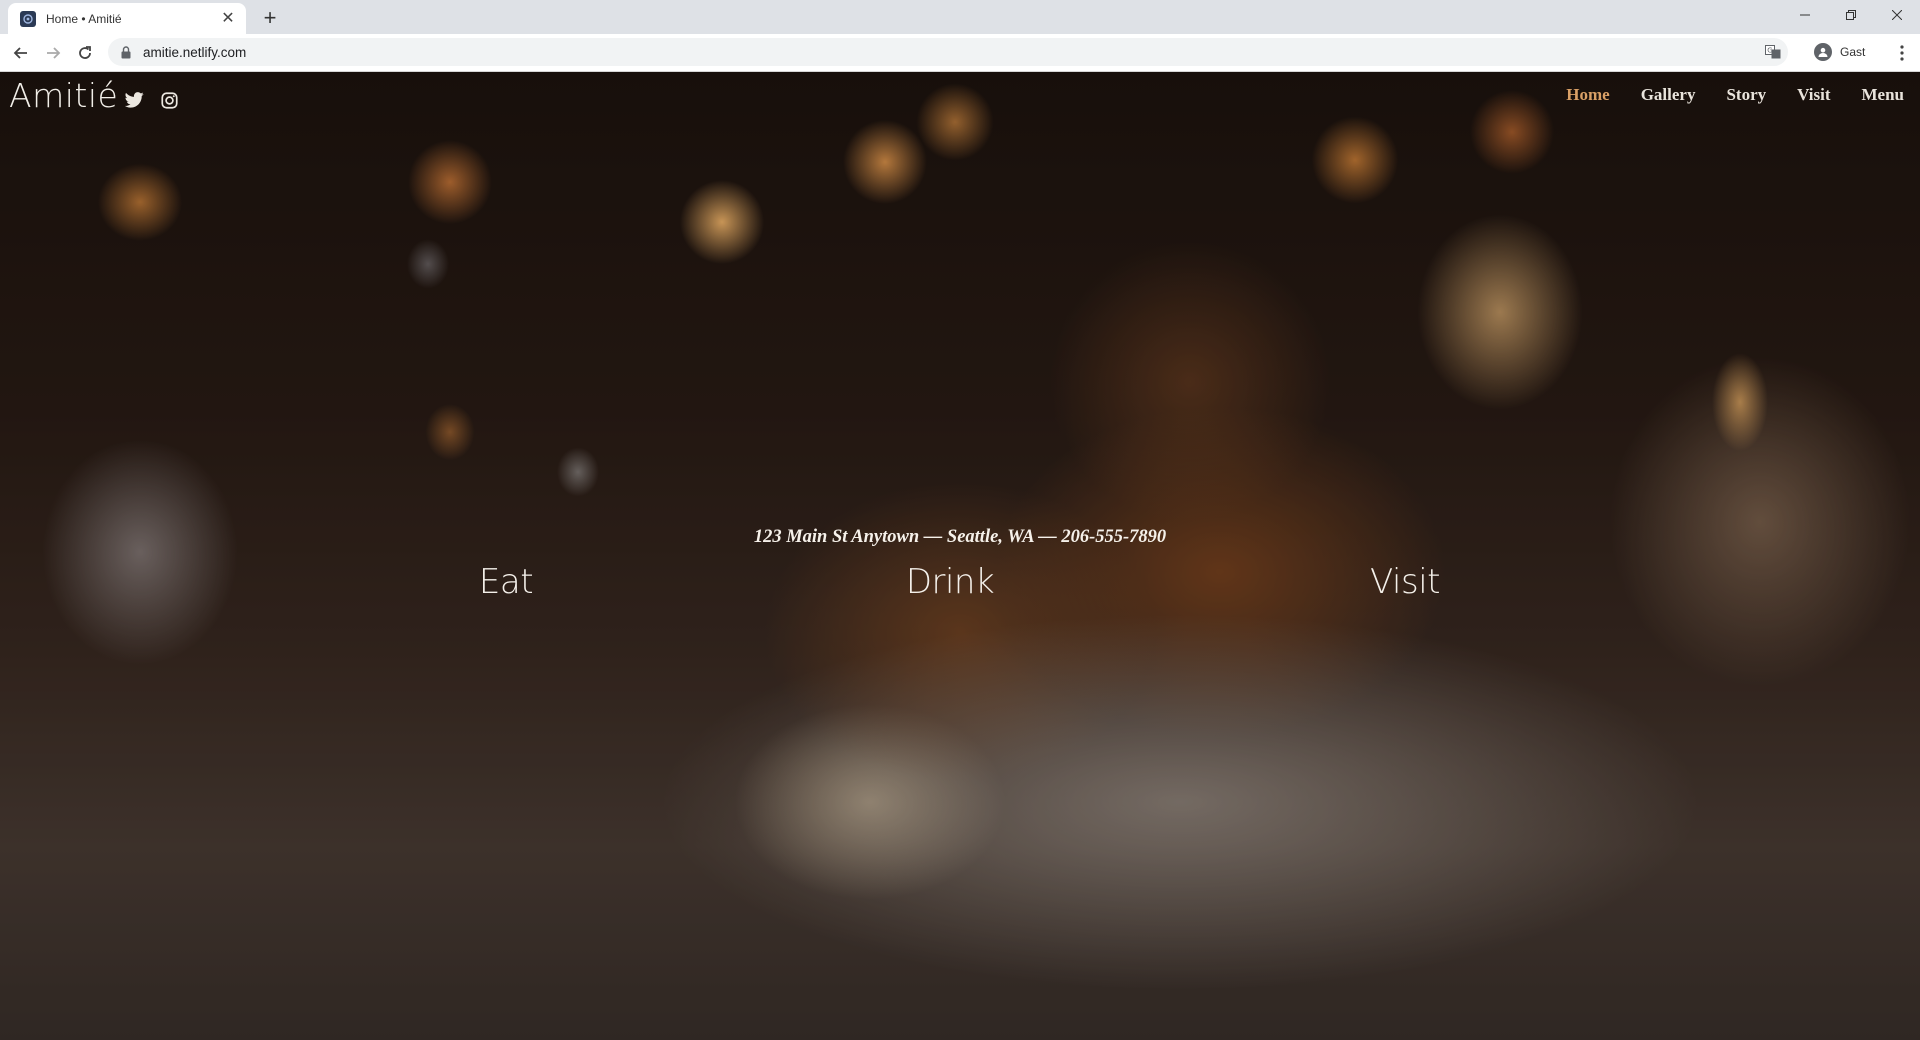 This screenshot has width=1920, height=1040. What do you see at coordinates (127, 52) in the screenshot?
I see `lock-icon` at bounding box center [127, 52].